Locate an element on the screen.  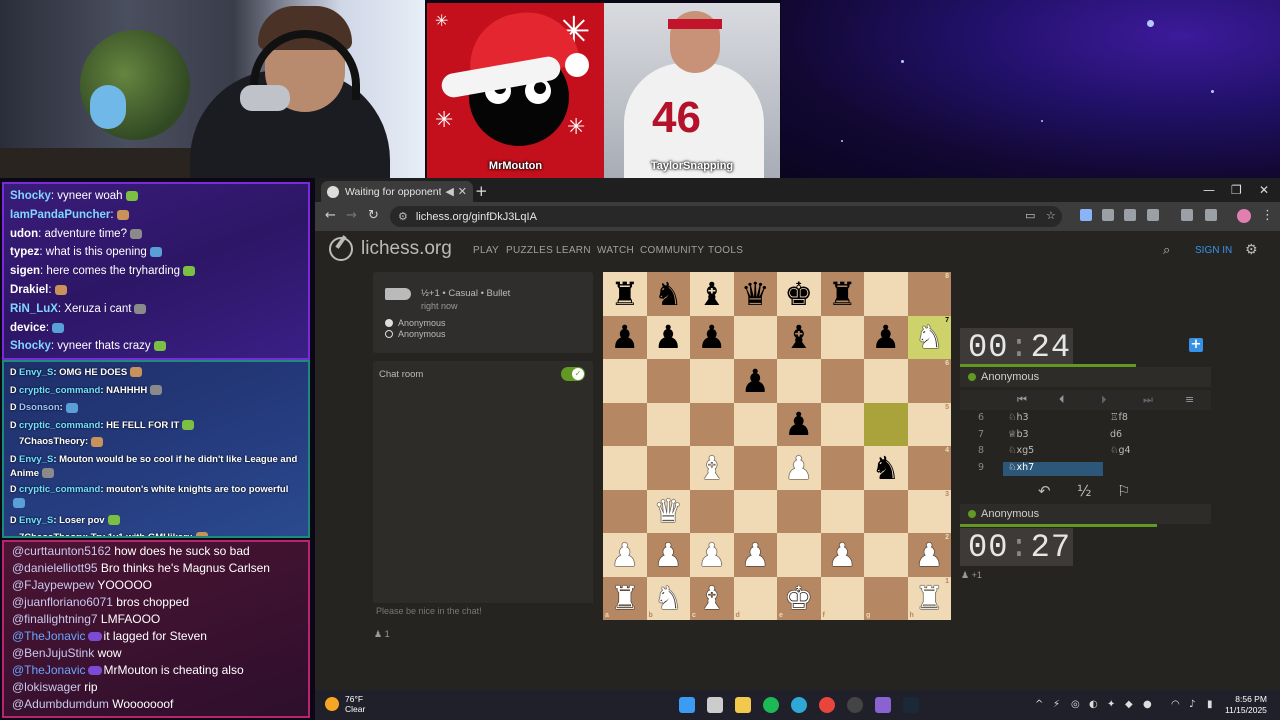
square-d2: ♟ is located at coordinates (755, 555).